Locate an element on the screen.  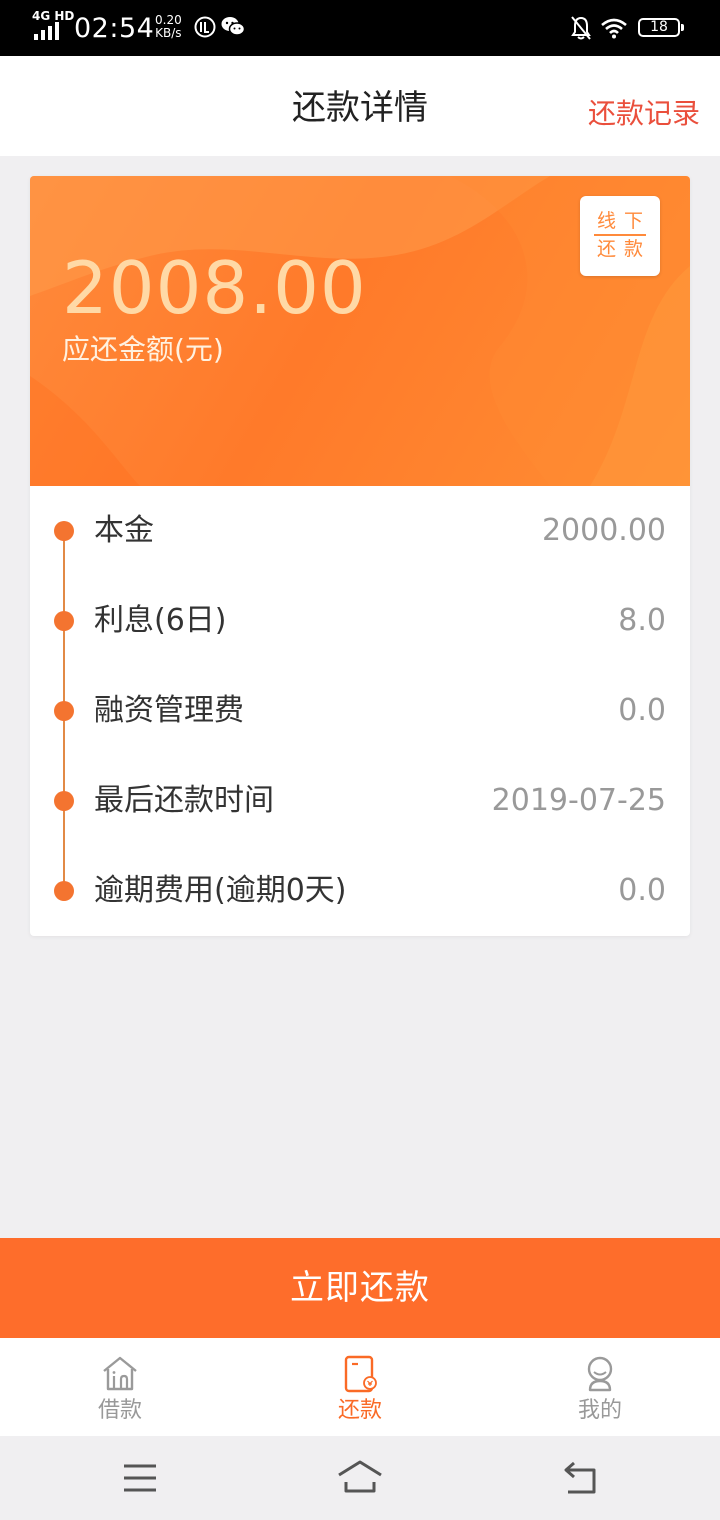
bell-muted-icon is located at coordinates (581, 28).